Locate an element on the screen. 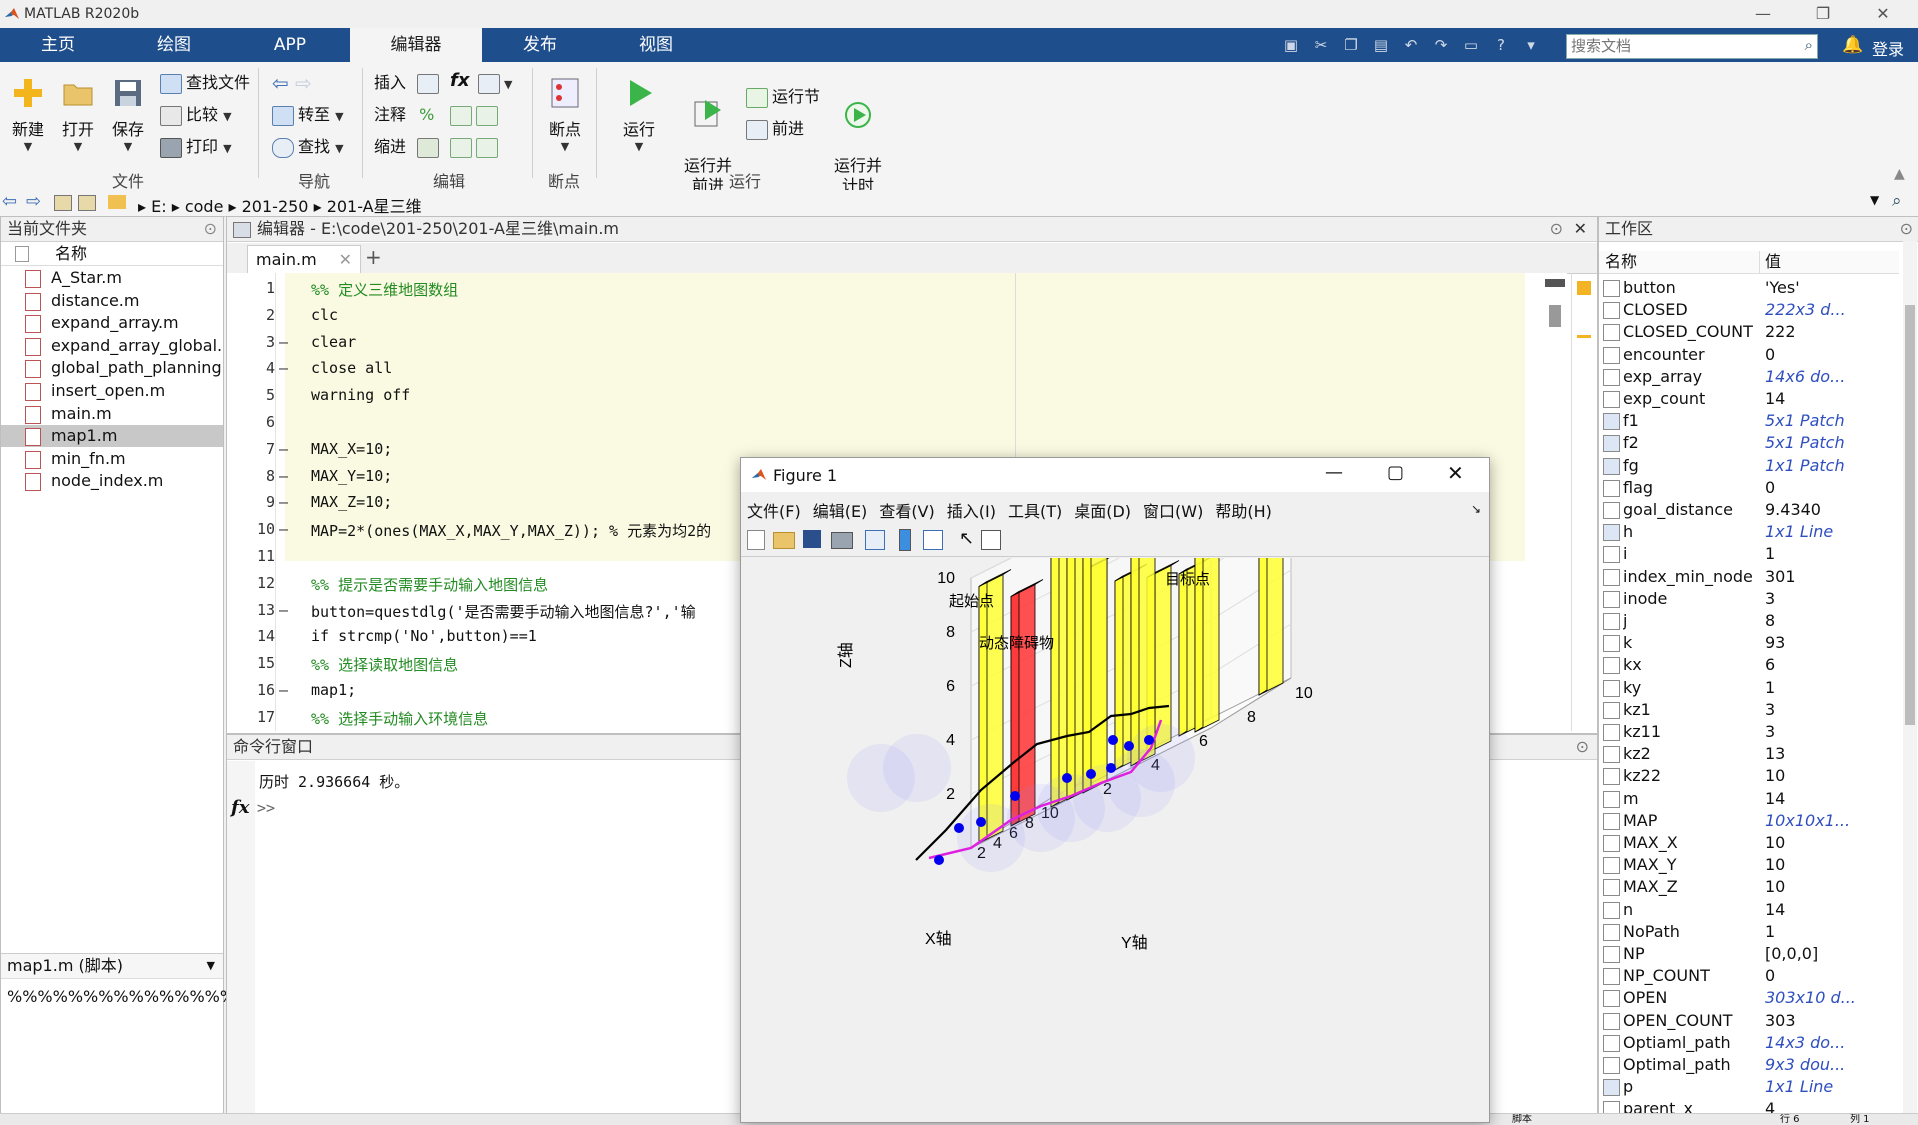 The width and height of the screenshot is (1918, 1125). notification-bell-icon: 🔔 is located at coordinates (1852, 45).